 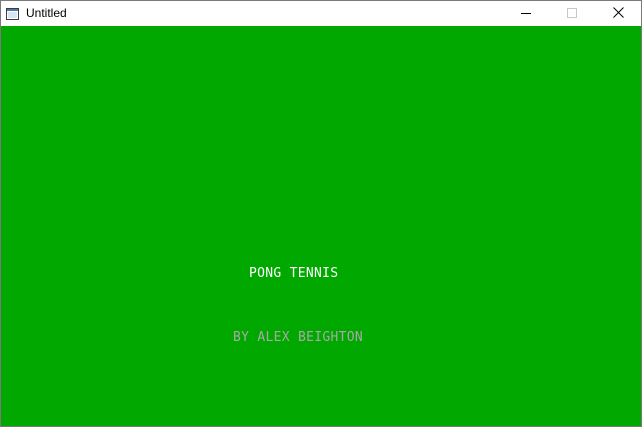 I want to click on close-button, so click(x=618, y=13).